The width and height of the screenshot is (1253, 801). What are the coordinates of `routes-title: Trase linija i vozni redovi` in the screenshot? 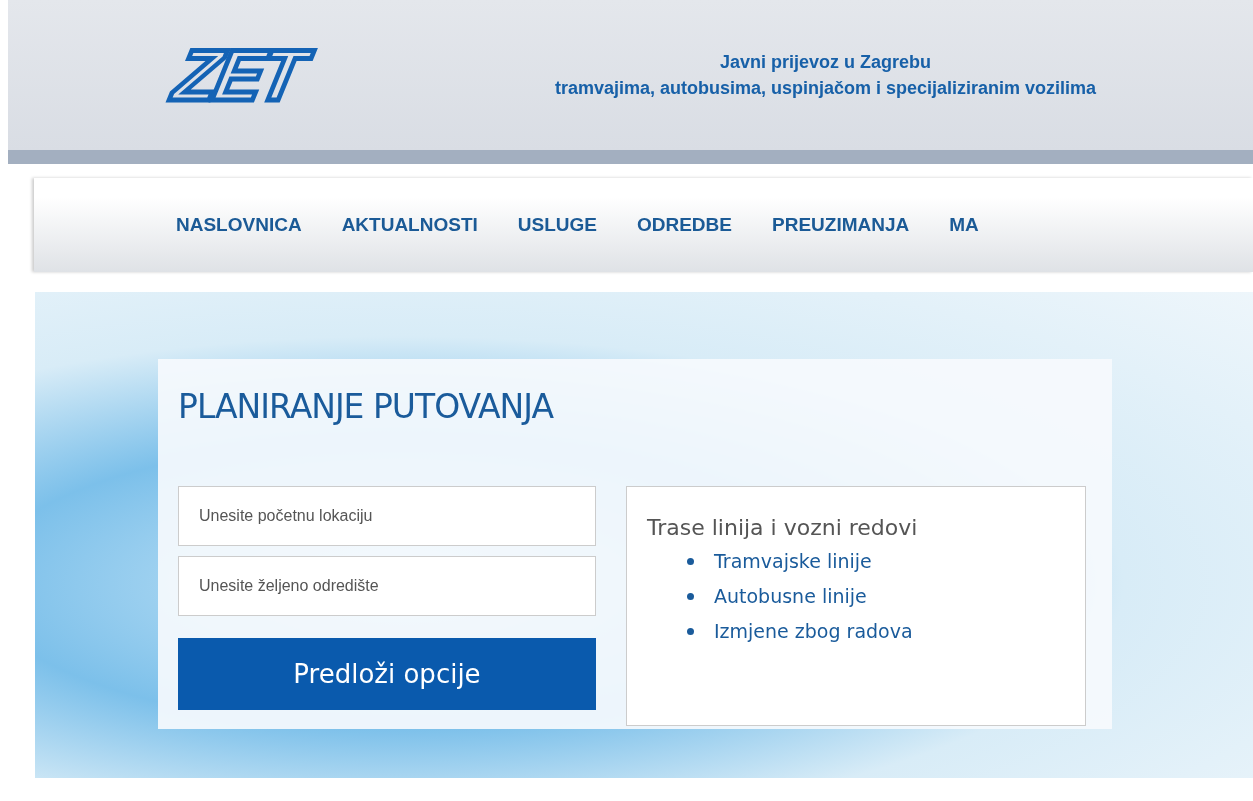 It's located at (783, 527).